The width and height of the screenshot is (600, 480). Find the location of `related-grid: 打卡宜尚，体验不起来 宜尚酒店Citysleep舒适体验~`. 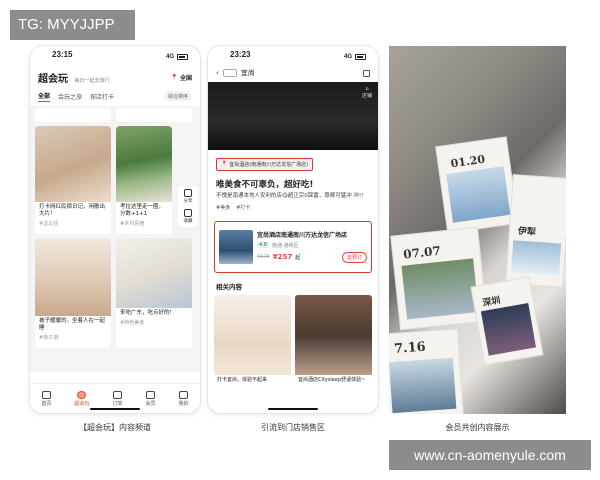

related-grid: 打卡宜尚，体验不起来 宜尚酒店Citysleep舒适体验~ is located at coordinates (293, 351).